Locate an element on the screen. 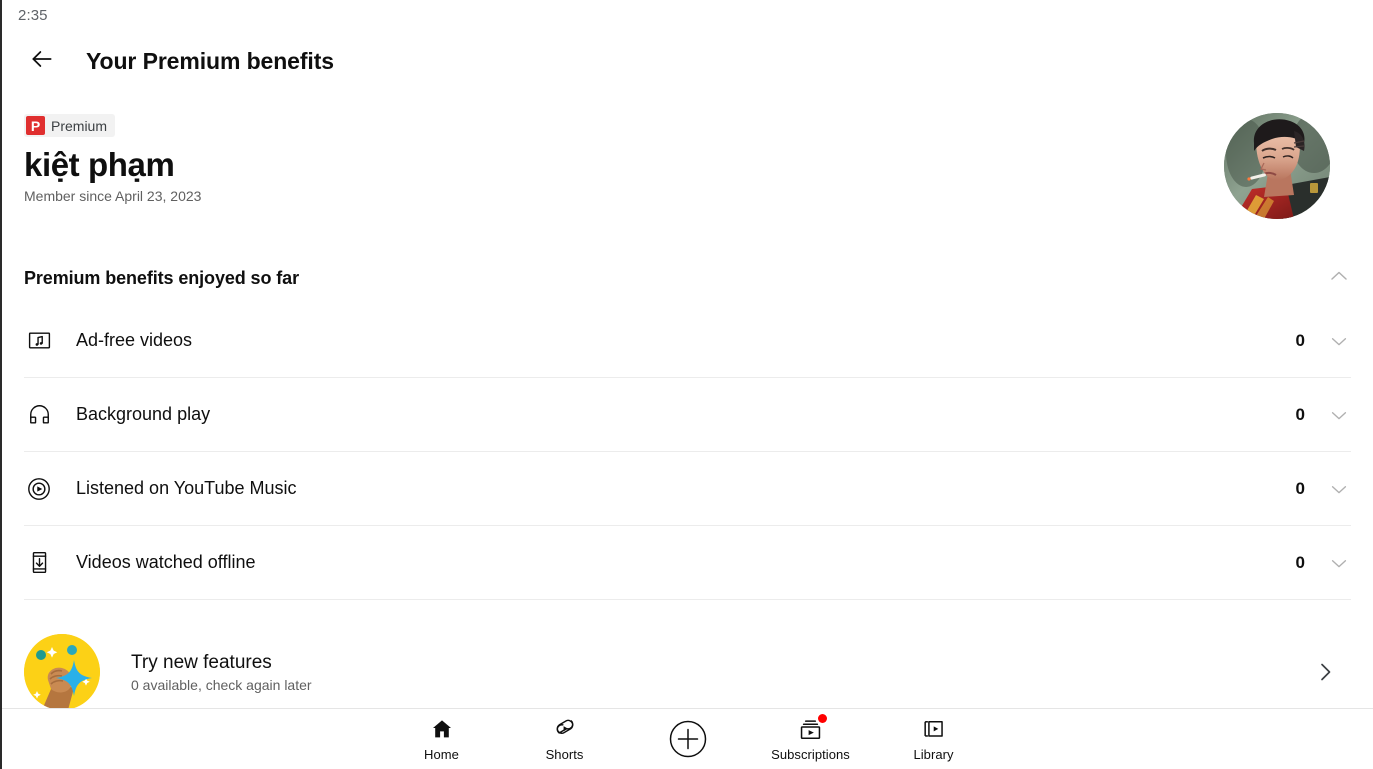 The image size is (1373, 769). chevron-up-icon is located at coordinates (1339, 278).